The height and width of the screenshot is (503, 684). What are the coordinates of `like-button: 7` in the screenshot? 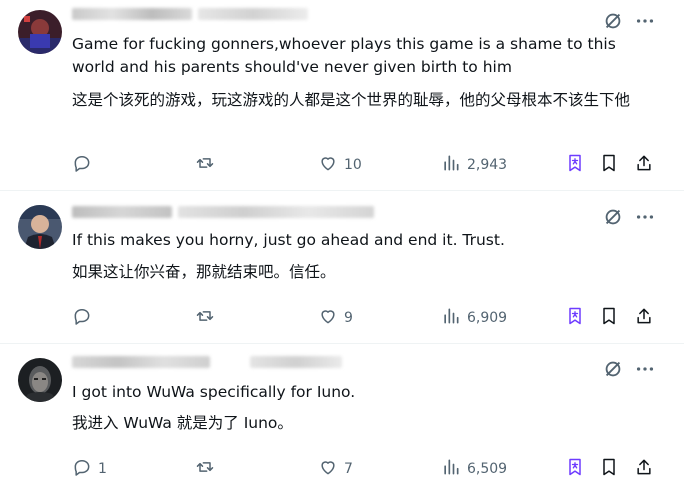 It's located at (335, 469).